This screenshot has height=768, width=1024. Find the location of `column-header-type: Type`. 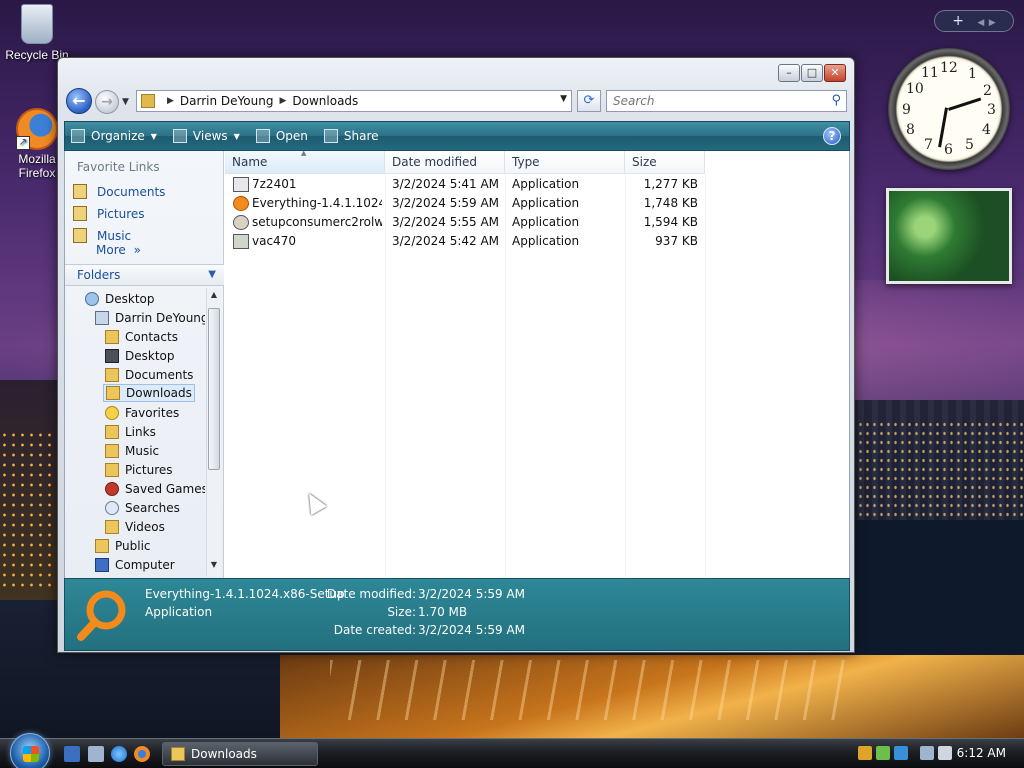

column-header-type: Type is located at coordinates (565, 162).